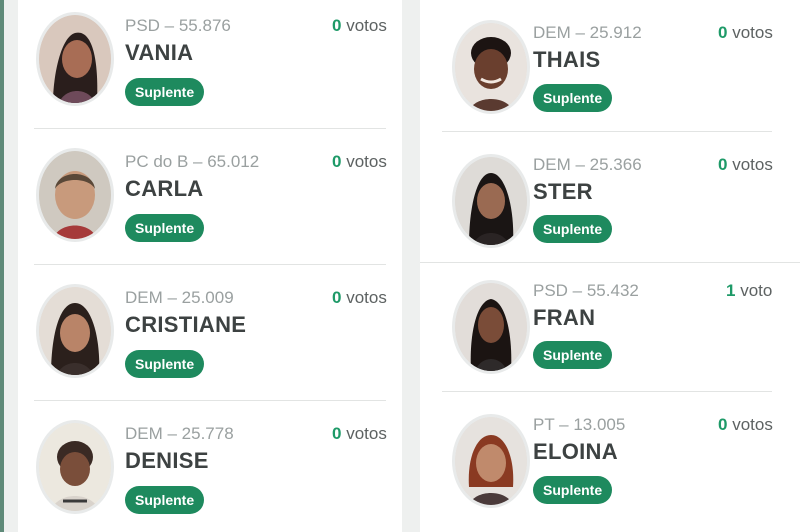 Image resolution: width=800 pixels, height=532 pixels. What do you see at coordinates (579, 424) in the screenshot?
I see `candidate-party-number: PT – 13.005` at bounding box center [579, 424].